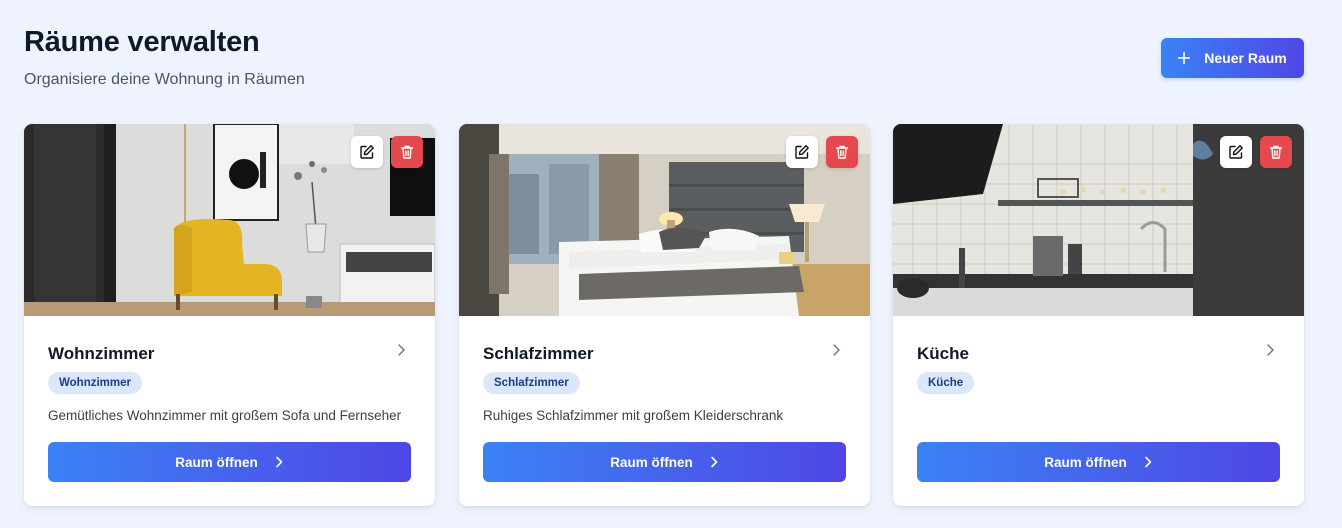 The image size is (1342, 528). I want to click on new-room-button: Neuer Raum, so click(1232, 58).